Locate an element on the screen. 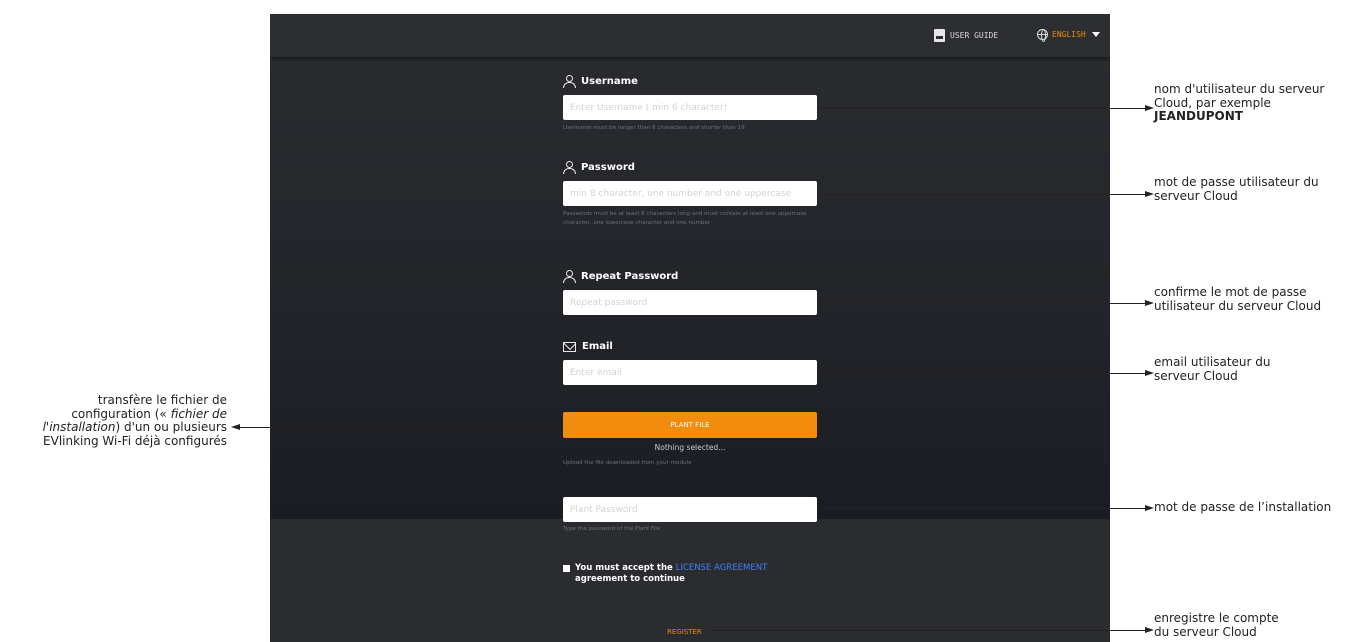 This screenshot has width=1353, height=642. arrow-left-icon is located at coordinates (235, 427).